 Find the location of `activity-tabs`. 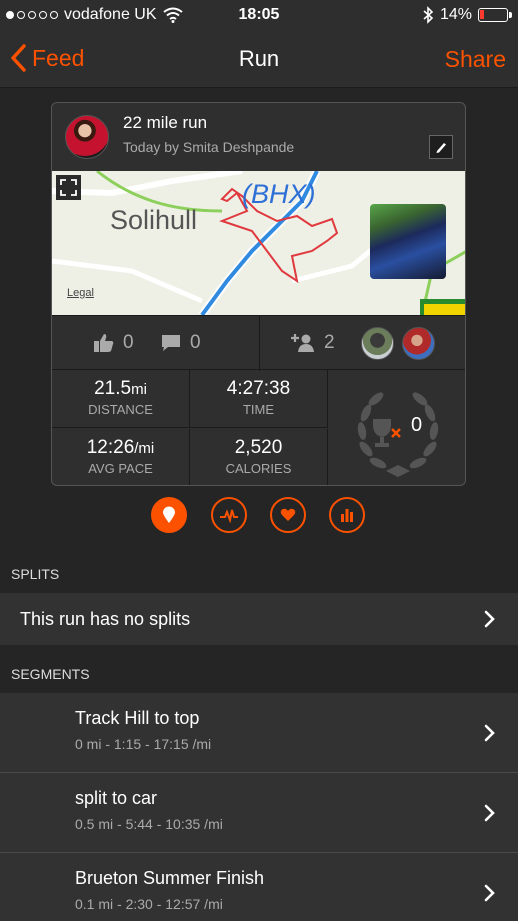

activity-tabs is located at coordinates (259, 516).